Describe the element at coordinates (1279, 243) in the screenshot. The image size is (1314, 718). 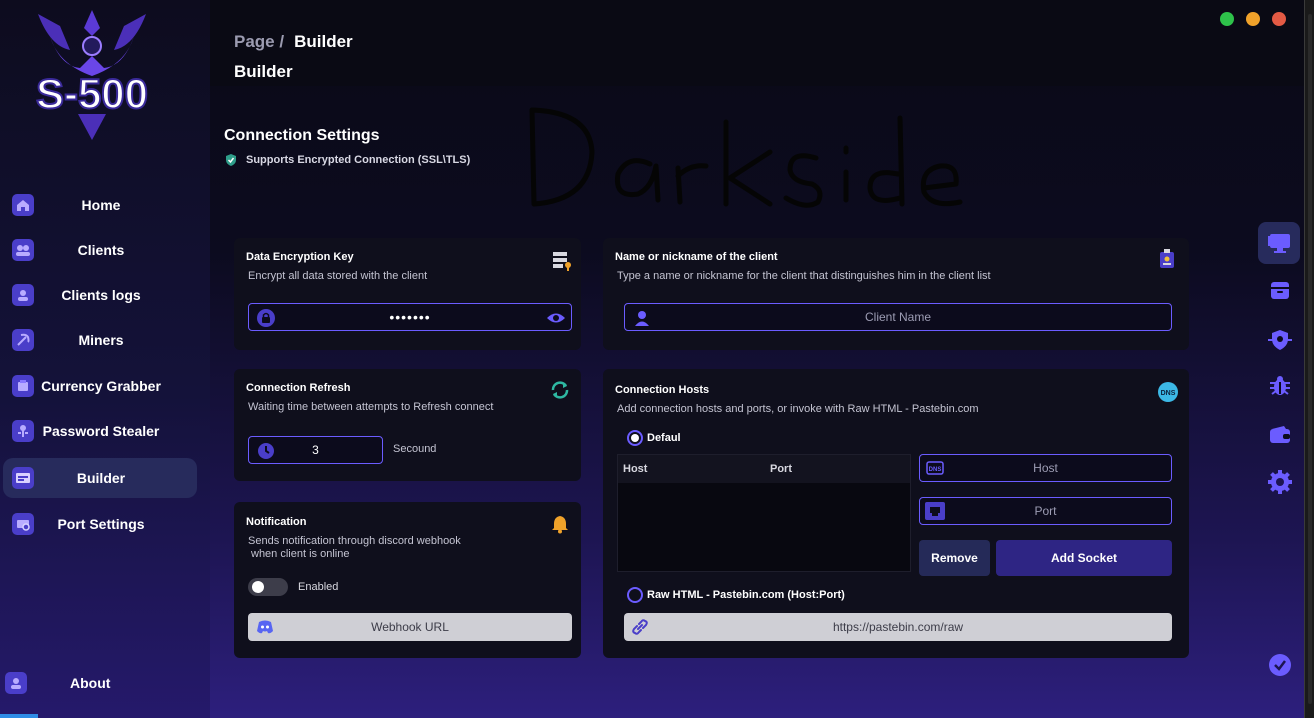
I see `build-monitor-icon` at that location.